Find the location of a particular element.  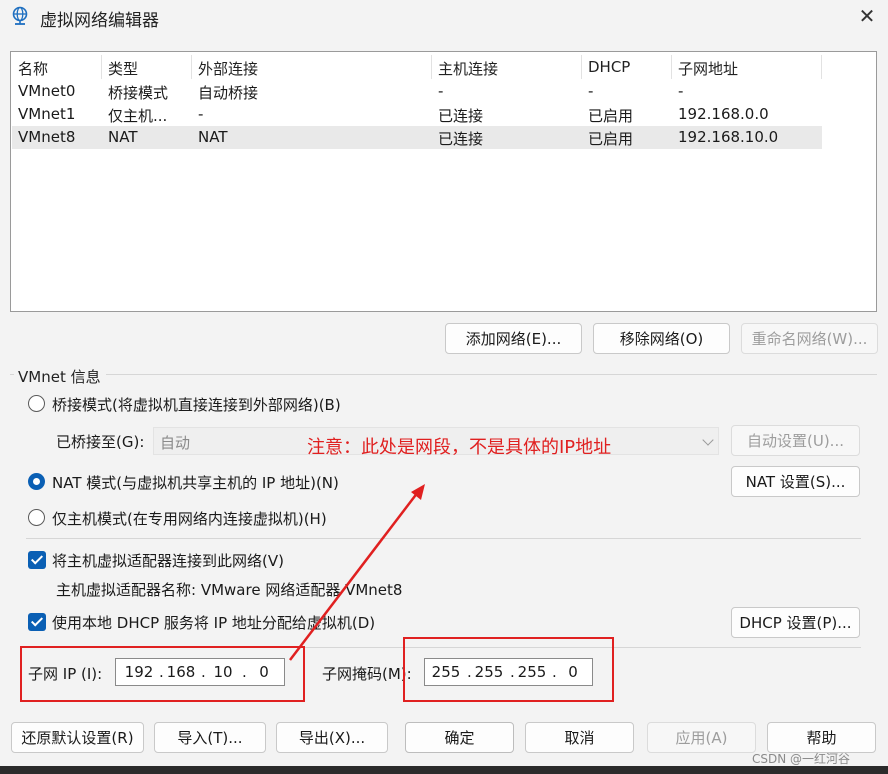

apply-button: 应用(A) is located at coordinates (701, 737).